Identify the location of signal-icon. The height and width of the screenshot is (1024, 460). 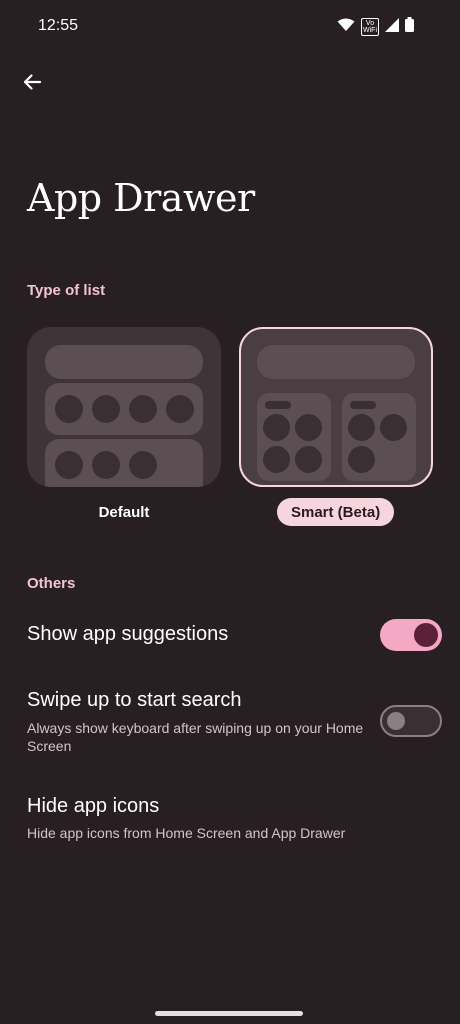
(392, 27).